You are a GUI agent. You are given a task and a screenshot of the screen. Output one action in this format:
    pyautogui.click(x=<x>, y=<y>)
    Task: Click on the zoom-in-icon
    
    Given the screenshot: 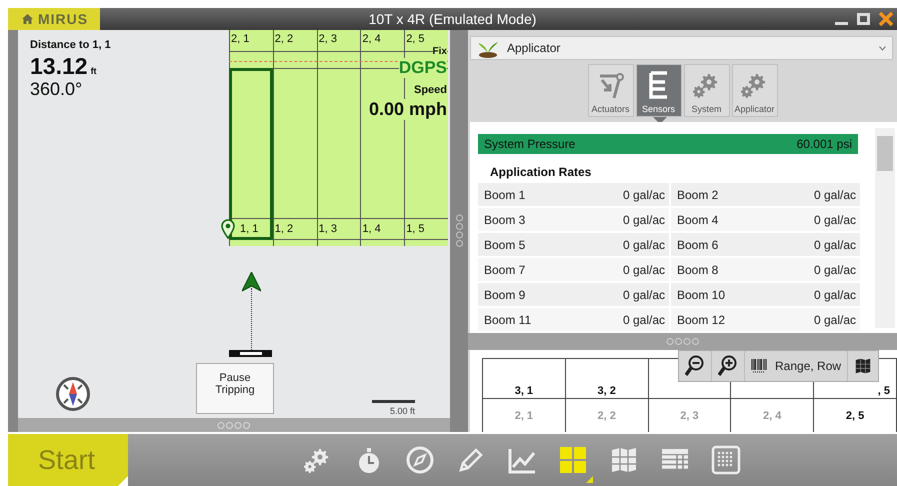 What is the action you would take?
    pyautogui.click(x=728, y=366)
    